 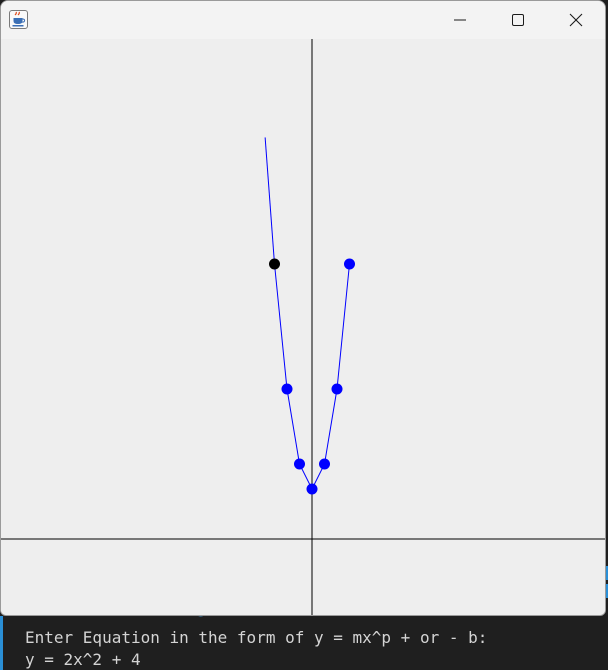 I want to click on maximize-button, so click(x=518, y=20).